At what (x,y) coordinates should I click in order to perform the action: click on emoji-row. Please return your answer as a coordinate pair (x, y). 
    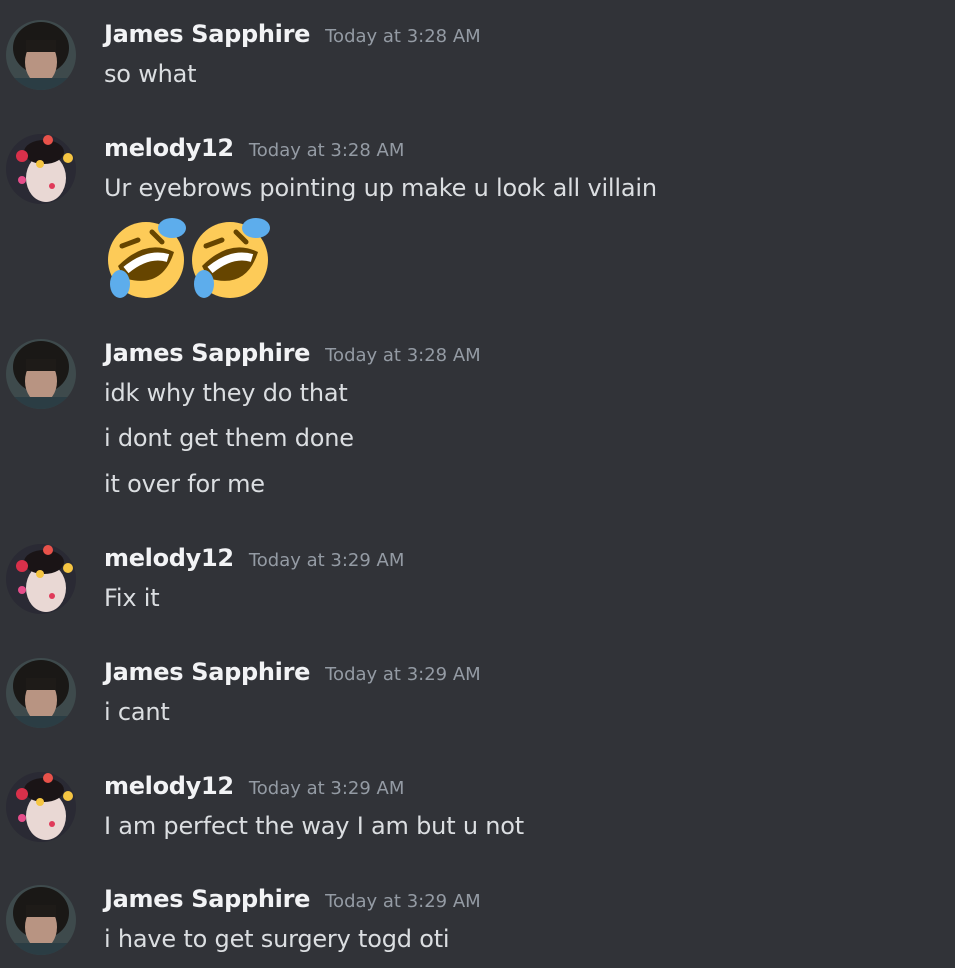
    Looking at the image, I should click on (188, 258).